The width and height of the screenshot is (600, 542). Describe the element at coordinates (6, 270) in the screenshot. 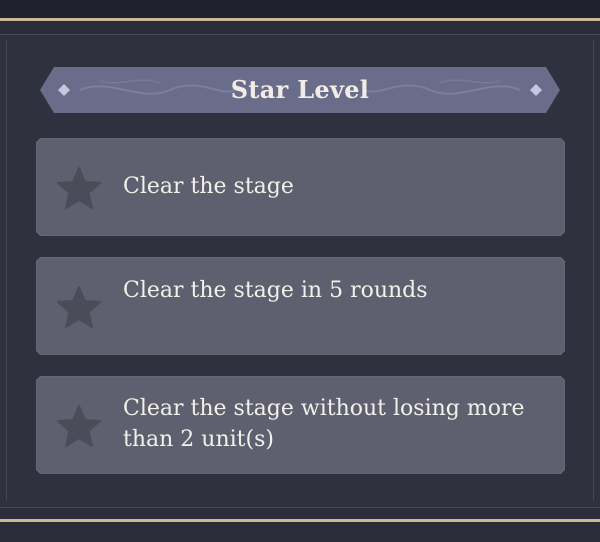

I see `panel-edge-left` at that location.